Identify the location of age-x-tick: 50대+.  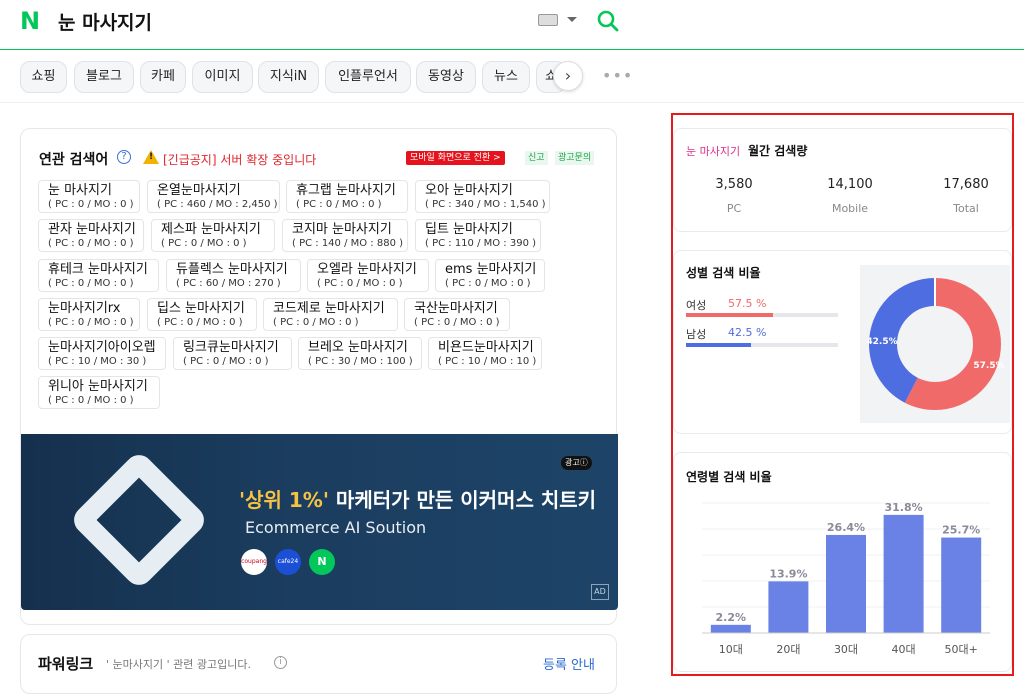
(961, 649).